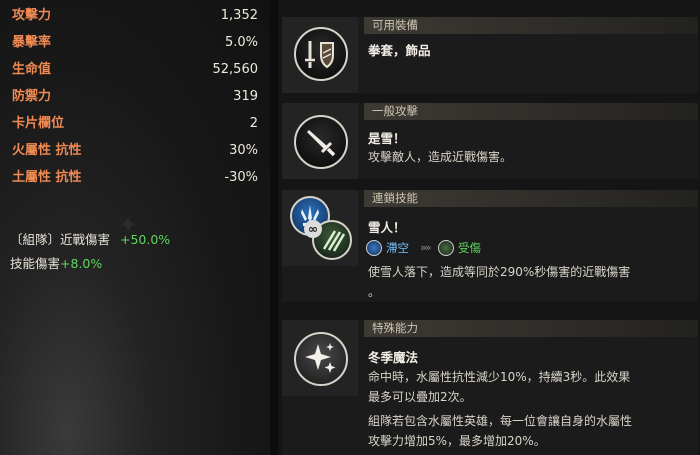  I want to click on sword-icon, so click(321, 142).